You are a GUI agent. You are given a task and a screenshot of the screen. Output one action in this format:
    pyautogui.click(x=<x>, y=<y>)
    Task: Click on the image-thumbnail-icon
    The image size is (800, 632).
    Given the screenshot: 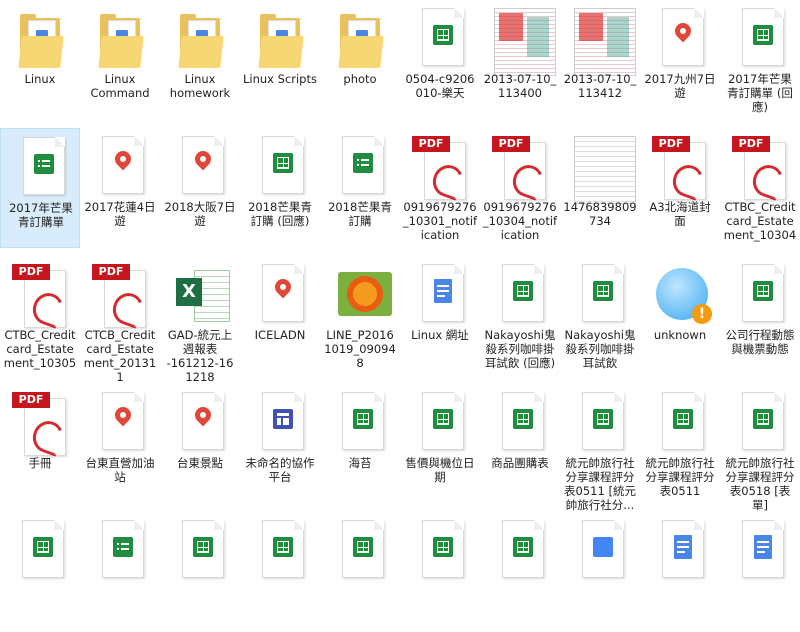 What is the action you would take?
    pyautogui.click(x=604, y=169)
    